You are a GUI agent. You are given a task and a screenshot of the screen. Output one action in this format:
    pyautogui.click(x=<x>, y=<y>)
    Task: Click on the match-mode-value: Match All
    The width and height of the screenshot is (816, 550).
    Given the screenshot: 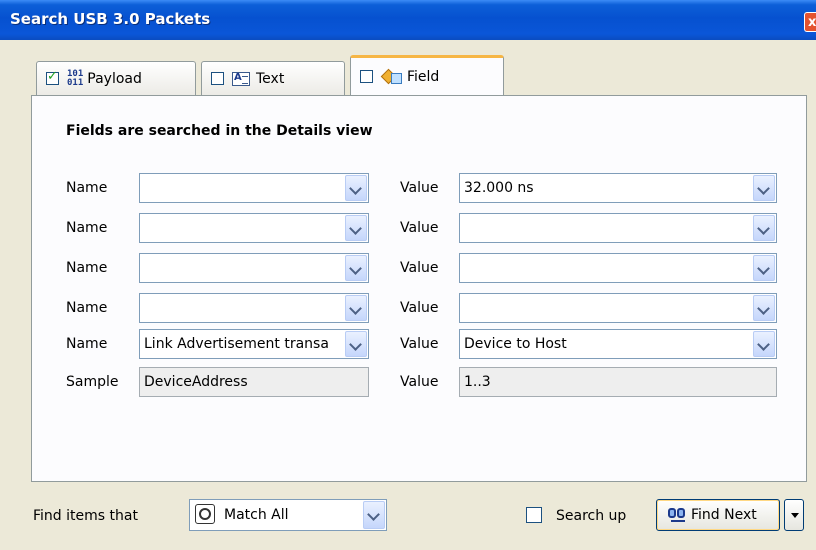 What is the action you would take?
    pyautogui.click(x=256, y=515)
    